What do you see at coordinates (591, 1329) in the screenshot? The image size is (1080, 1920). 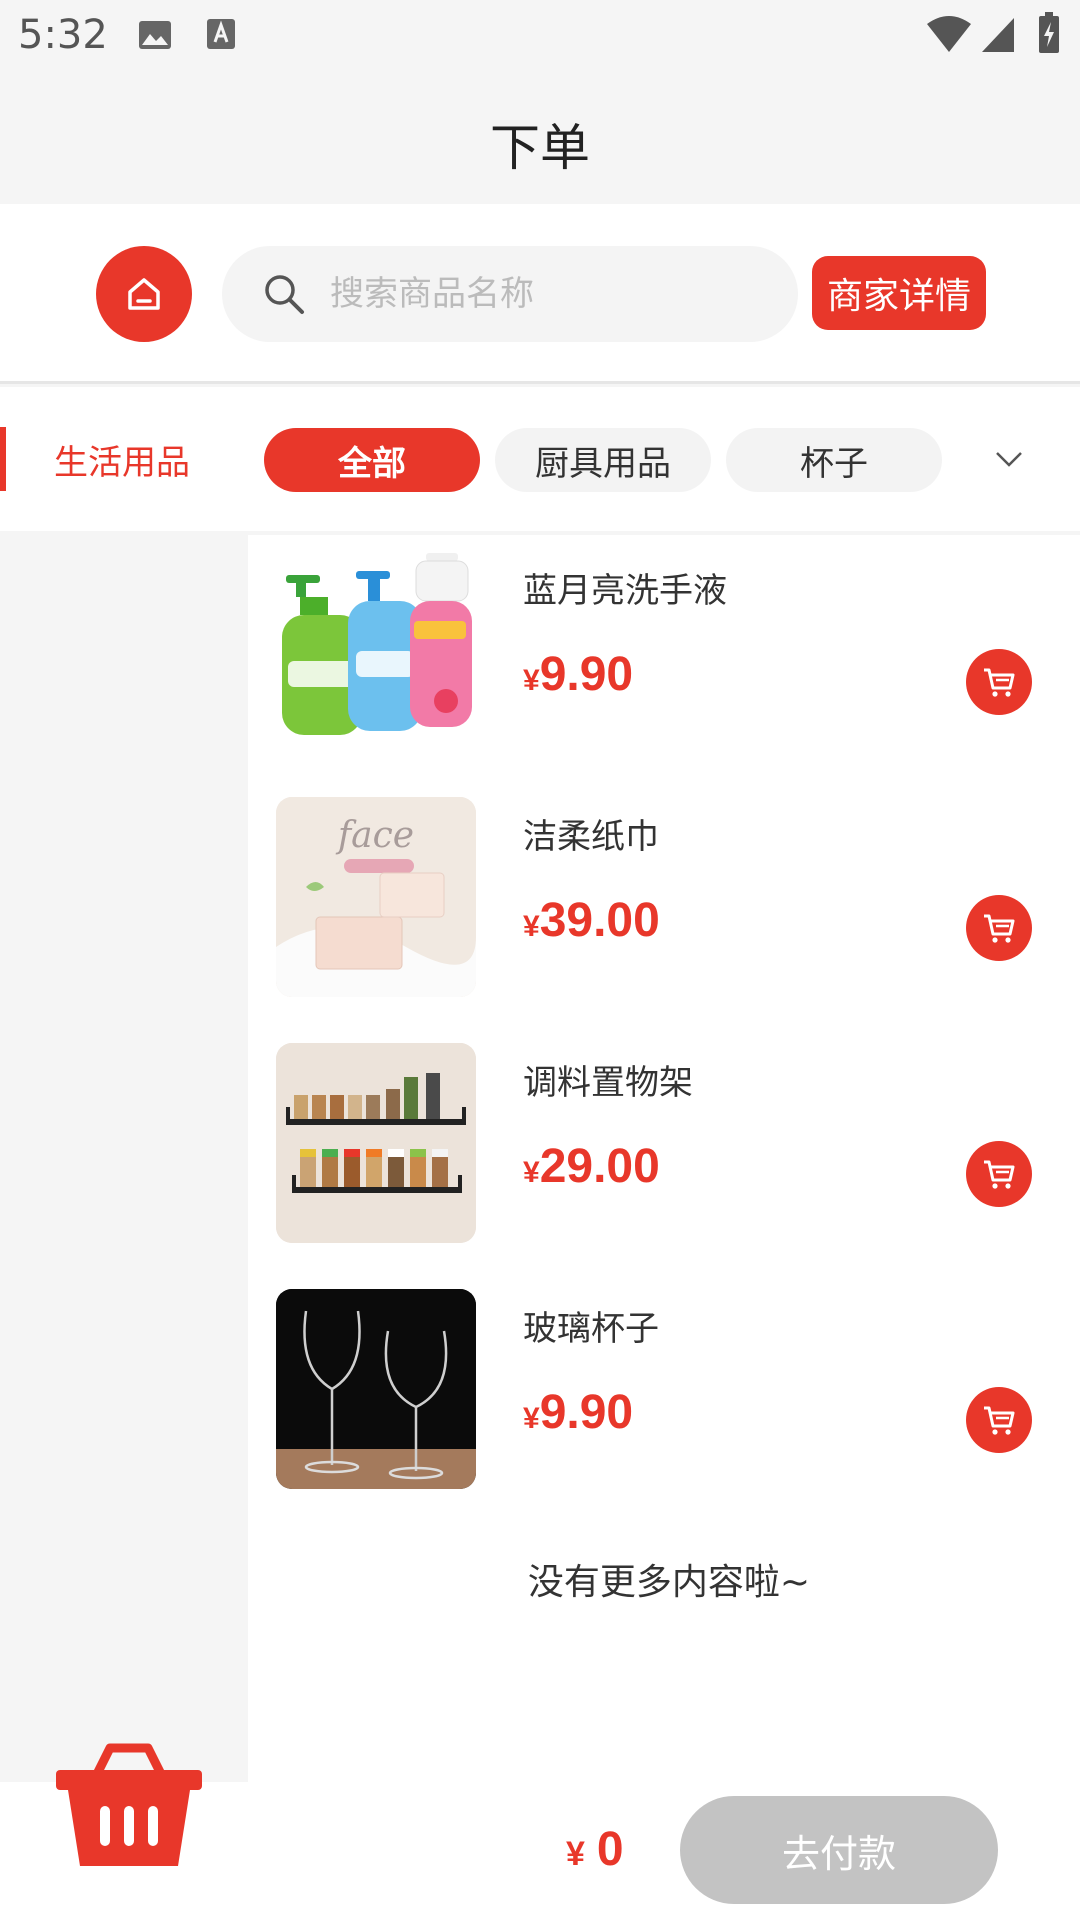 I see `product-name: 玻璃杯子` at bounding box center [591, 1329].